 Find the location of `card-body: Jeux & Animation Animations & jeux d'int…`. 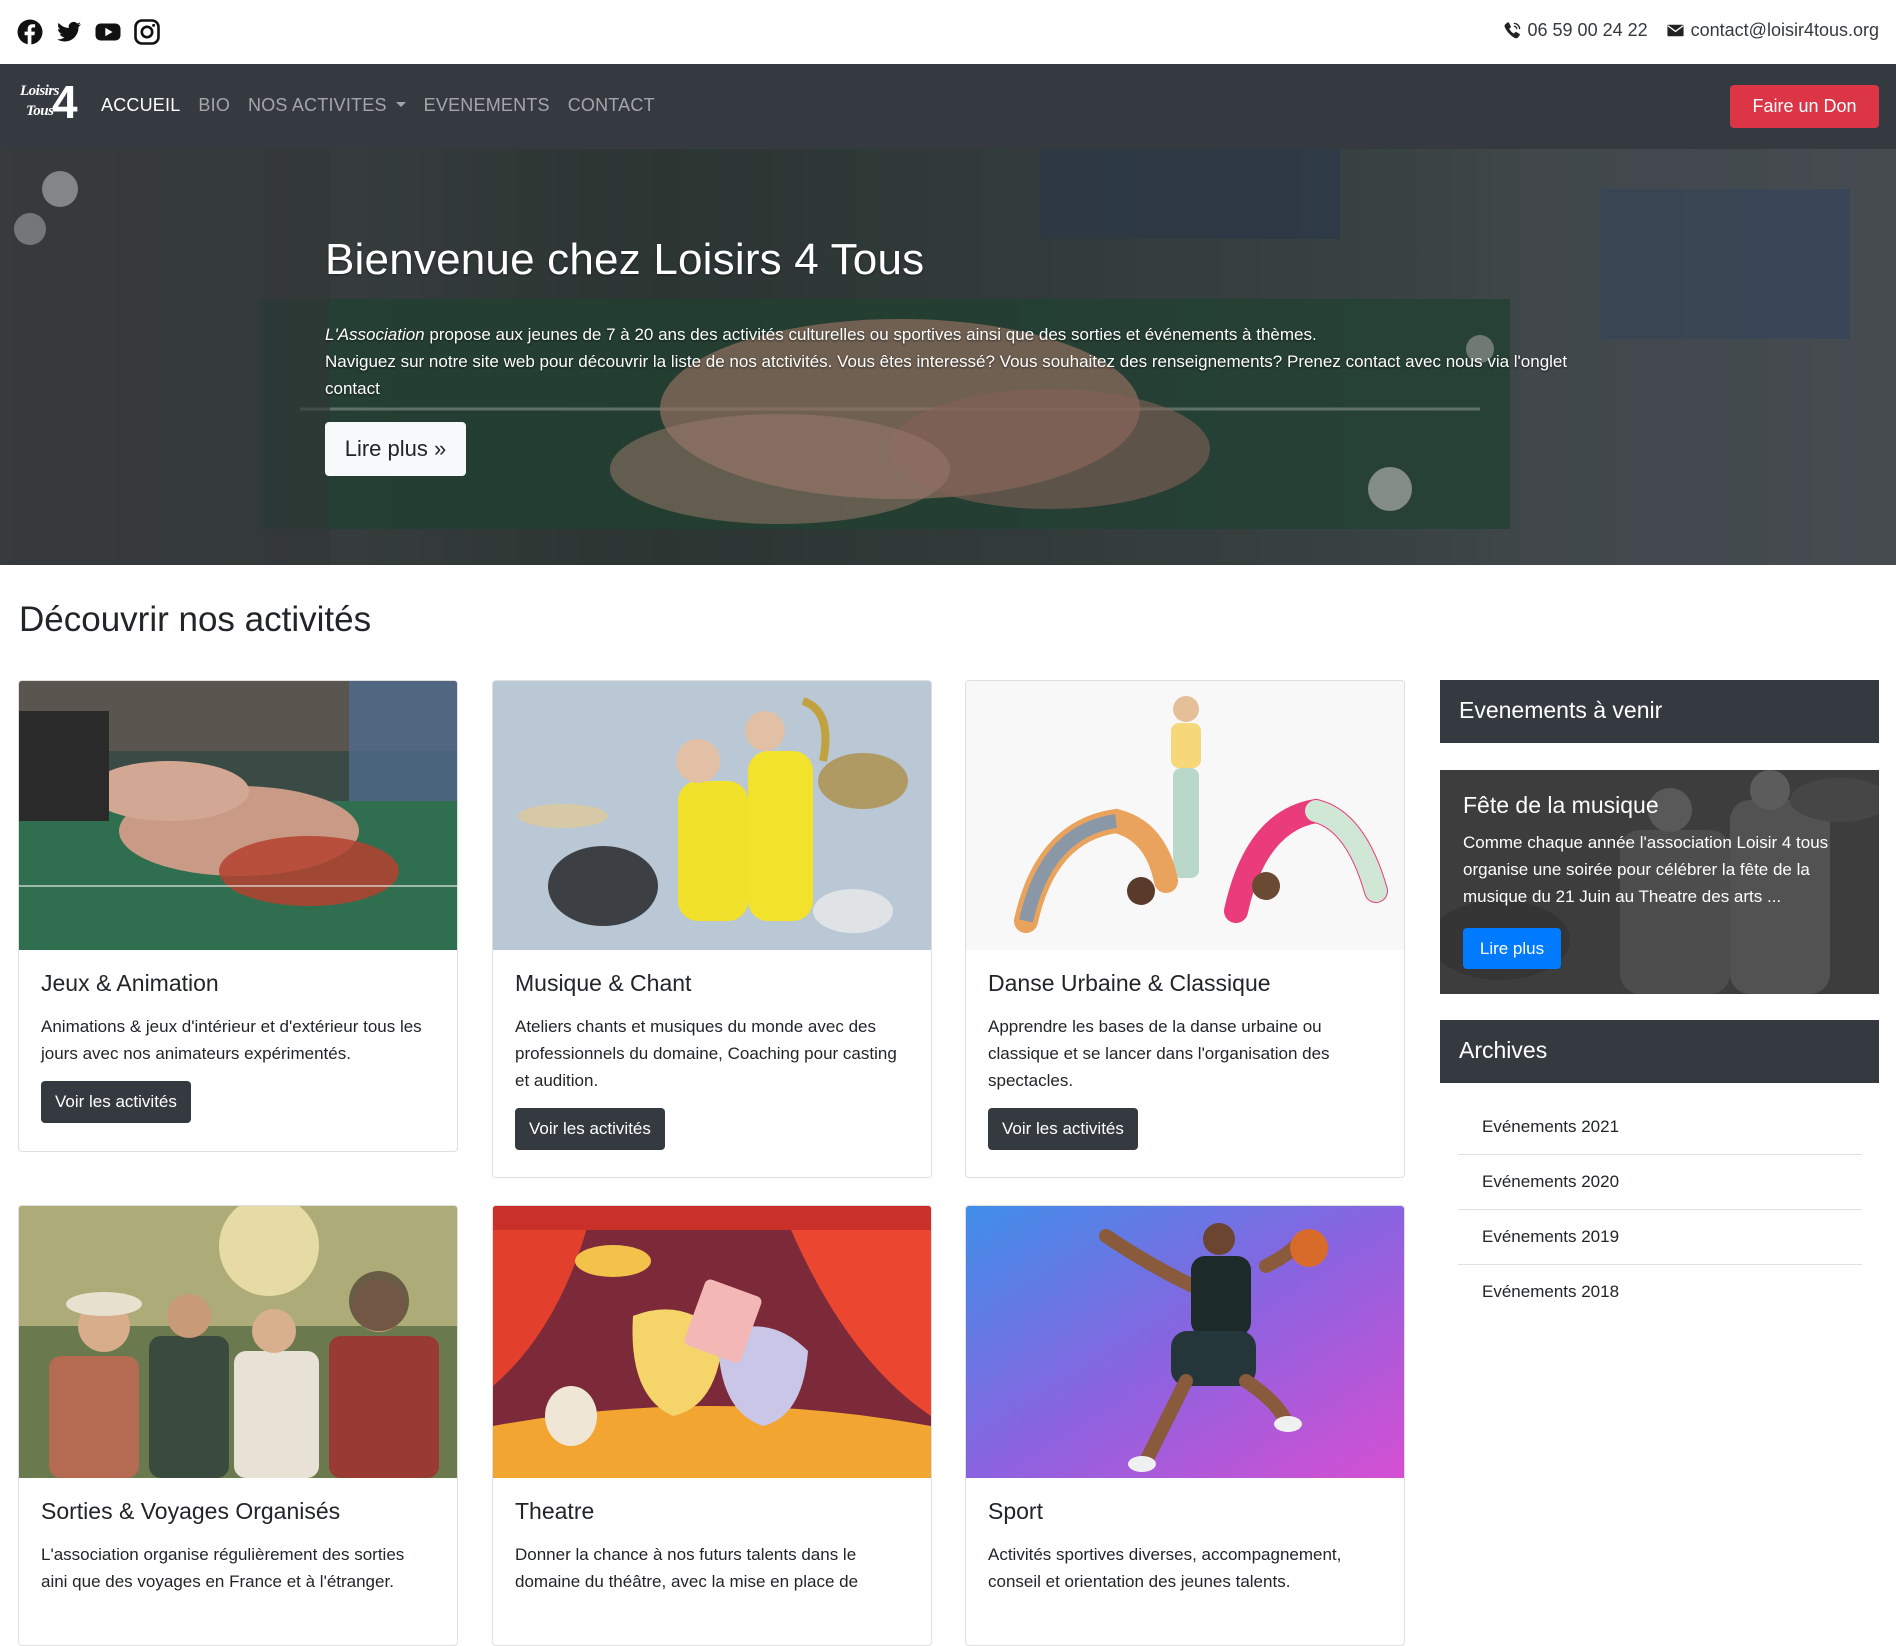

card-body: Jeux & Animation Animations & jeux d'int… is located at coordinates (238, 1046).